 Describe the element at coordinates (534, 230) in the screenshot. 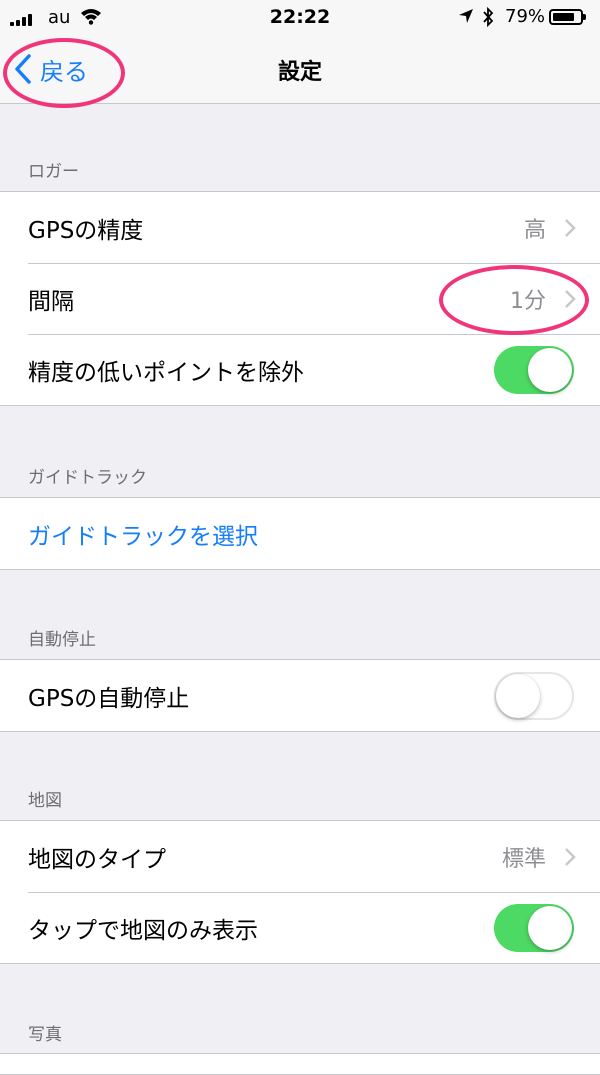

I see `gps-accuracy-value: 高` at that location.